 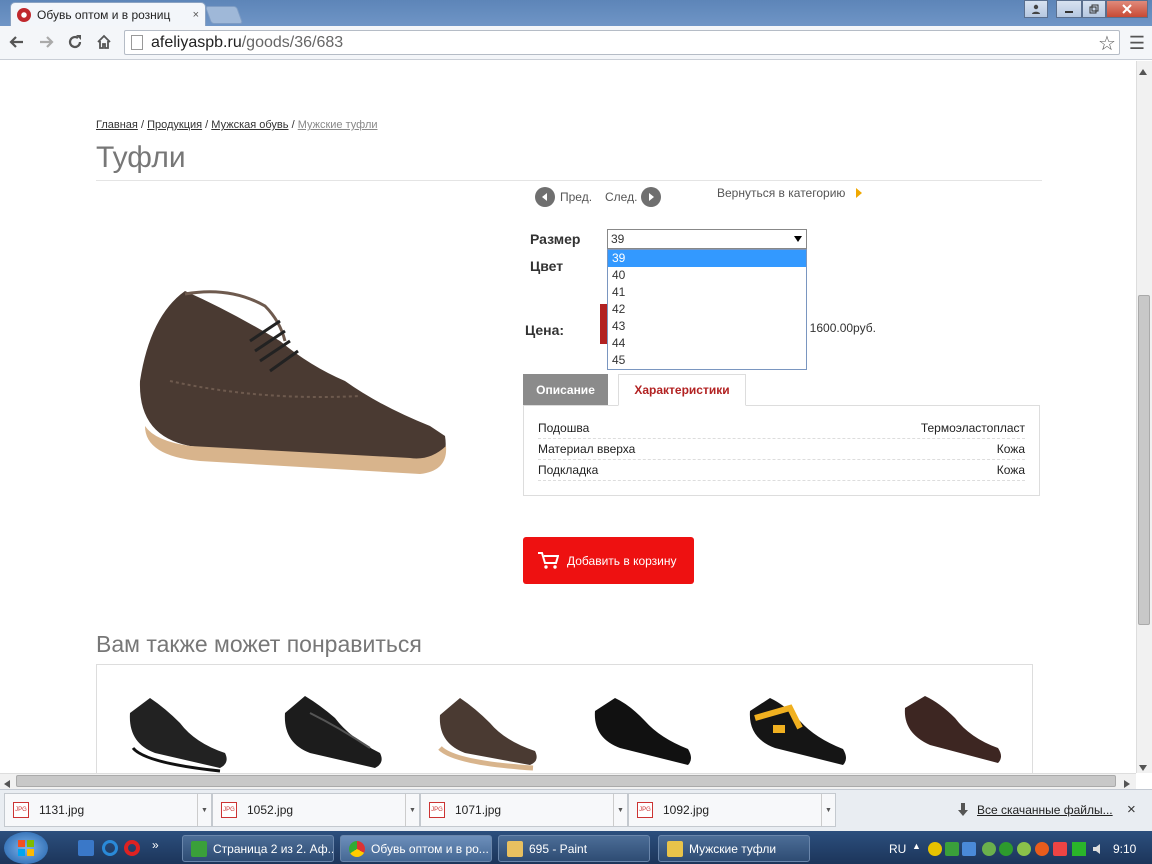 What do you see at coordinates (196, 15) in the screenshot?
I see `tab-close-icon: ×` at bounding box center [196, 15].